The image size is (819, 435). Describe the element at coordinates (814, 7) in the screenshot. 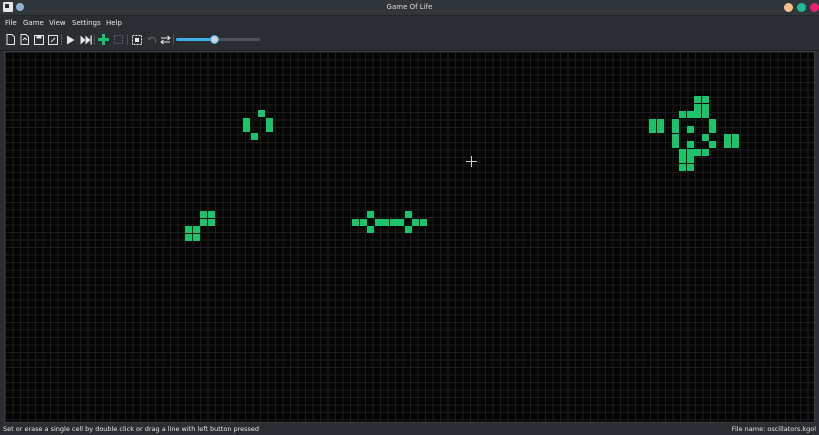

I see `close-button` at that location.